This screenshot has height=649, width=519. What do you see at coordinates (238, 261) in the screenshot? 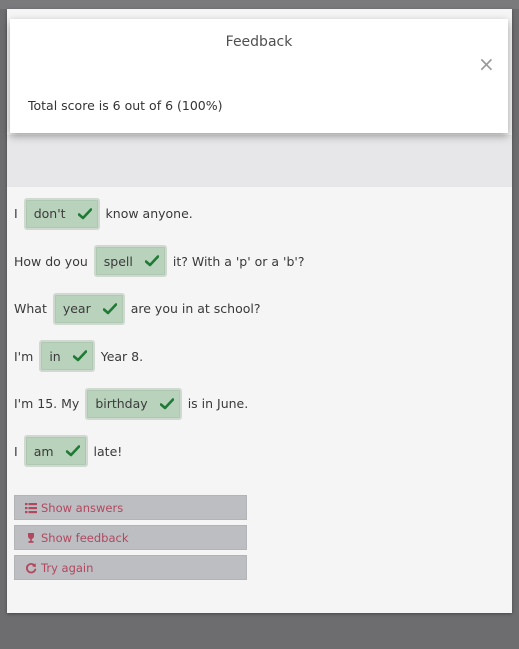
I see `sentence-text-after: it? With a 'p' or a 'b'?` at bounding box center [238, 261].